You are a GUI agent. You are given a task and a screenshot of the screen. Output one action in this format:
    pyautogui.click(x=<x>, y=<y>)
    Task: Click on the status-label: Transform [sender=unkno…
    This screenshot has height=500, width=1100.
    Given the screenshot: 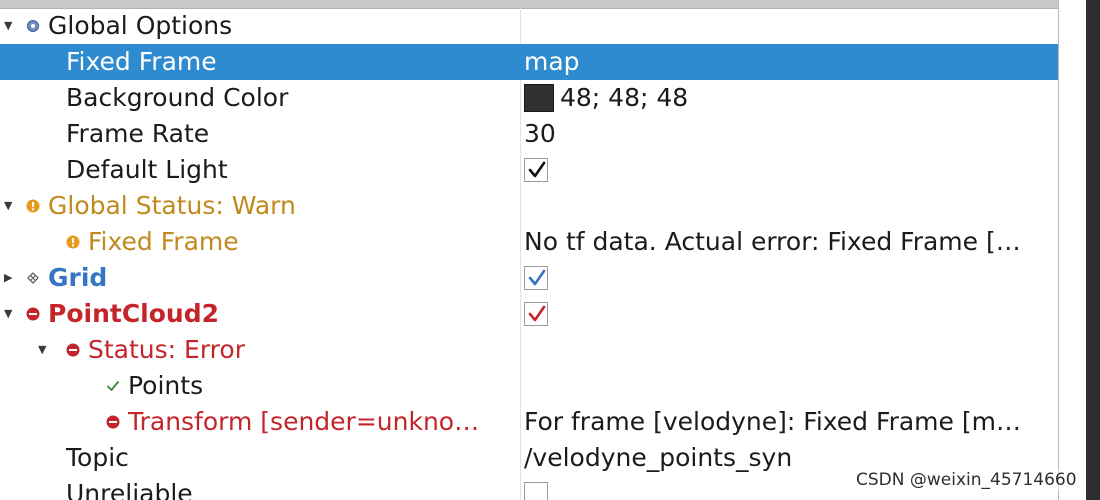 What is the action you would take?
    pyautogui.click(x=304, y=421)
    